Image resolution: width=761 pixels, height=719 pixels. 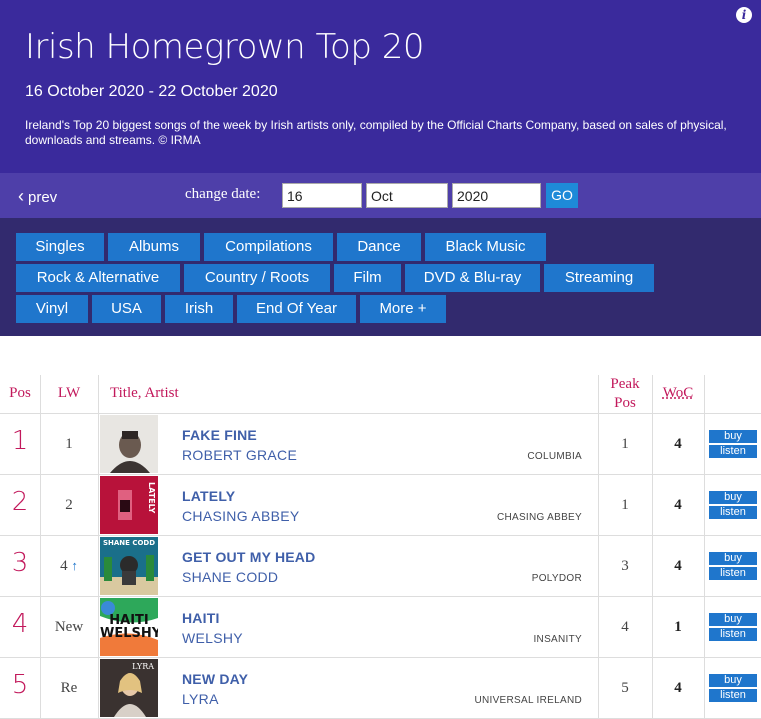 I want to click on nav-usa: USA, so click(x=126, y=309).